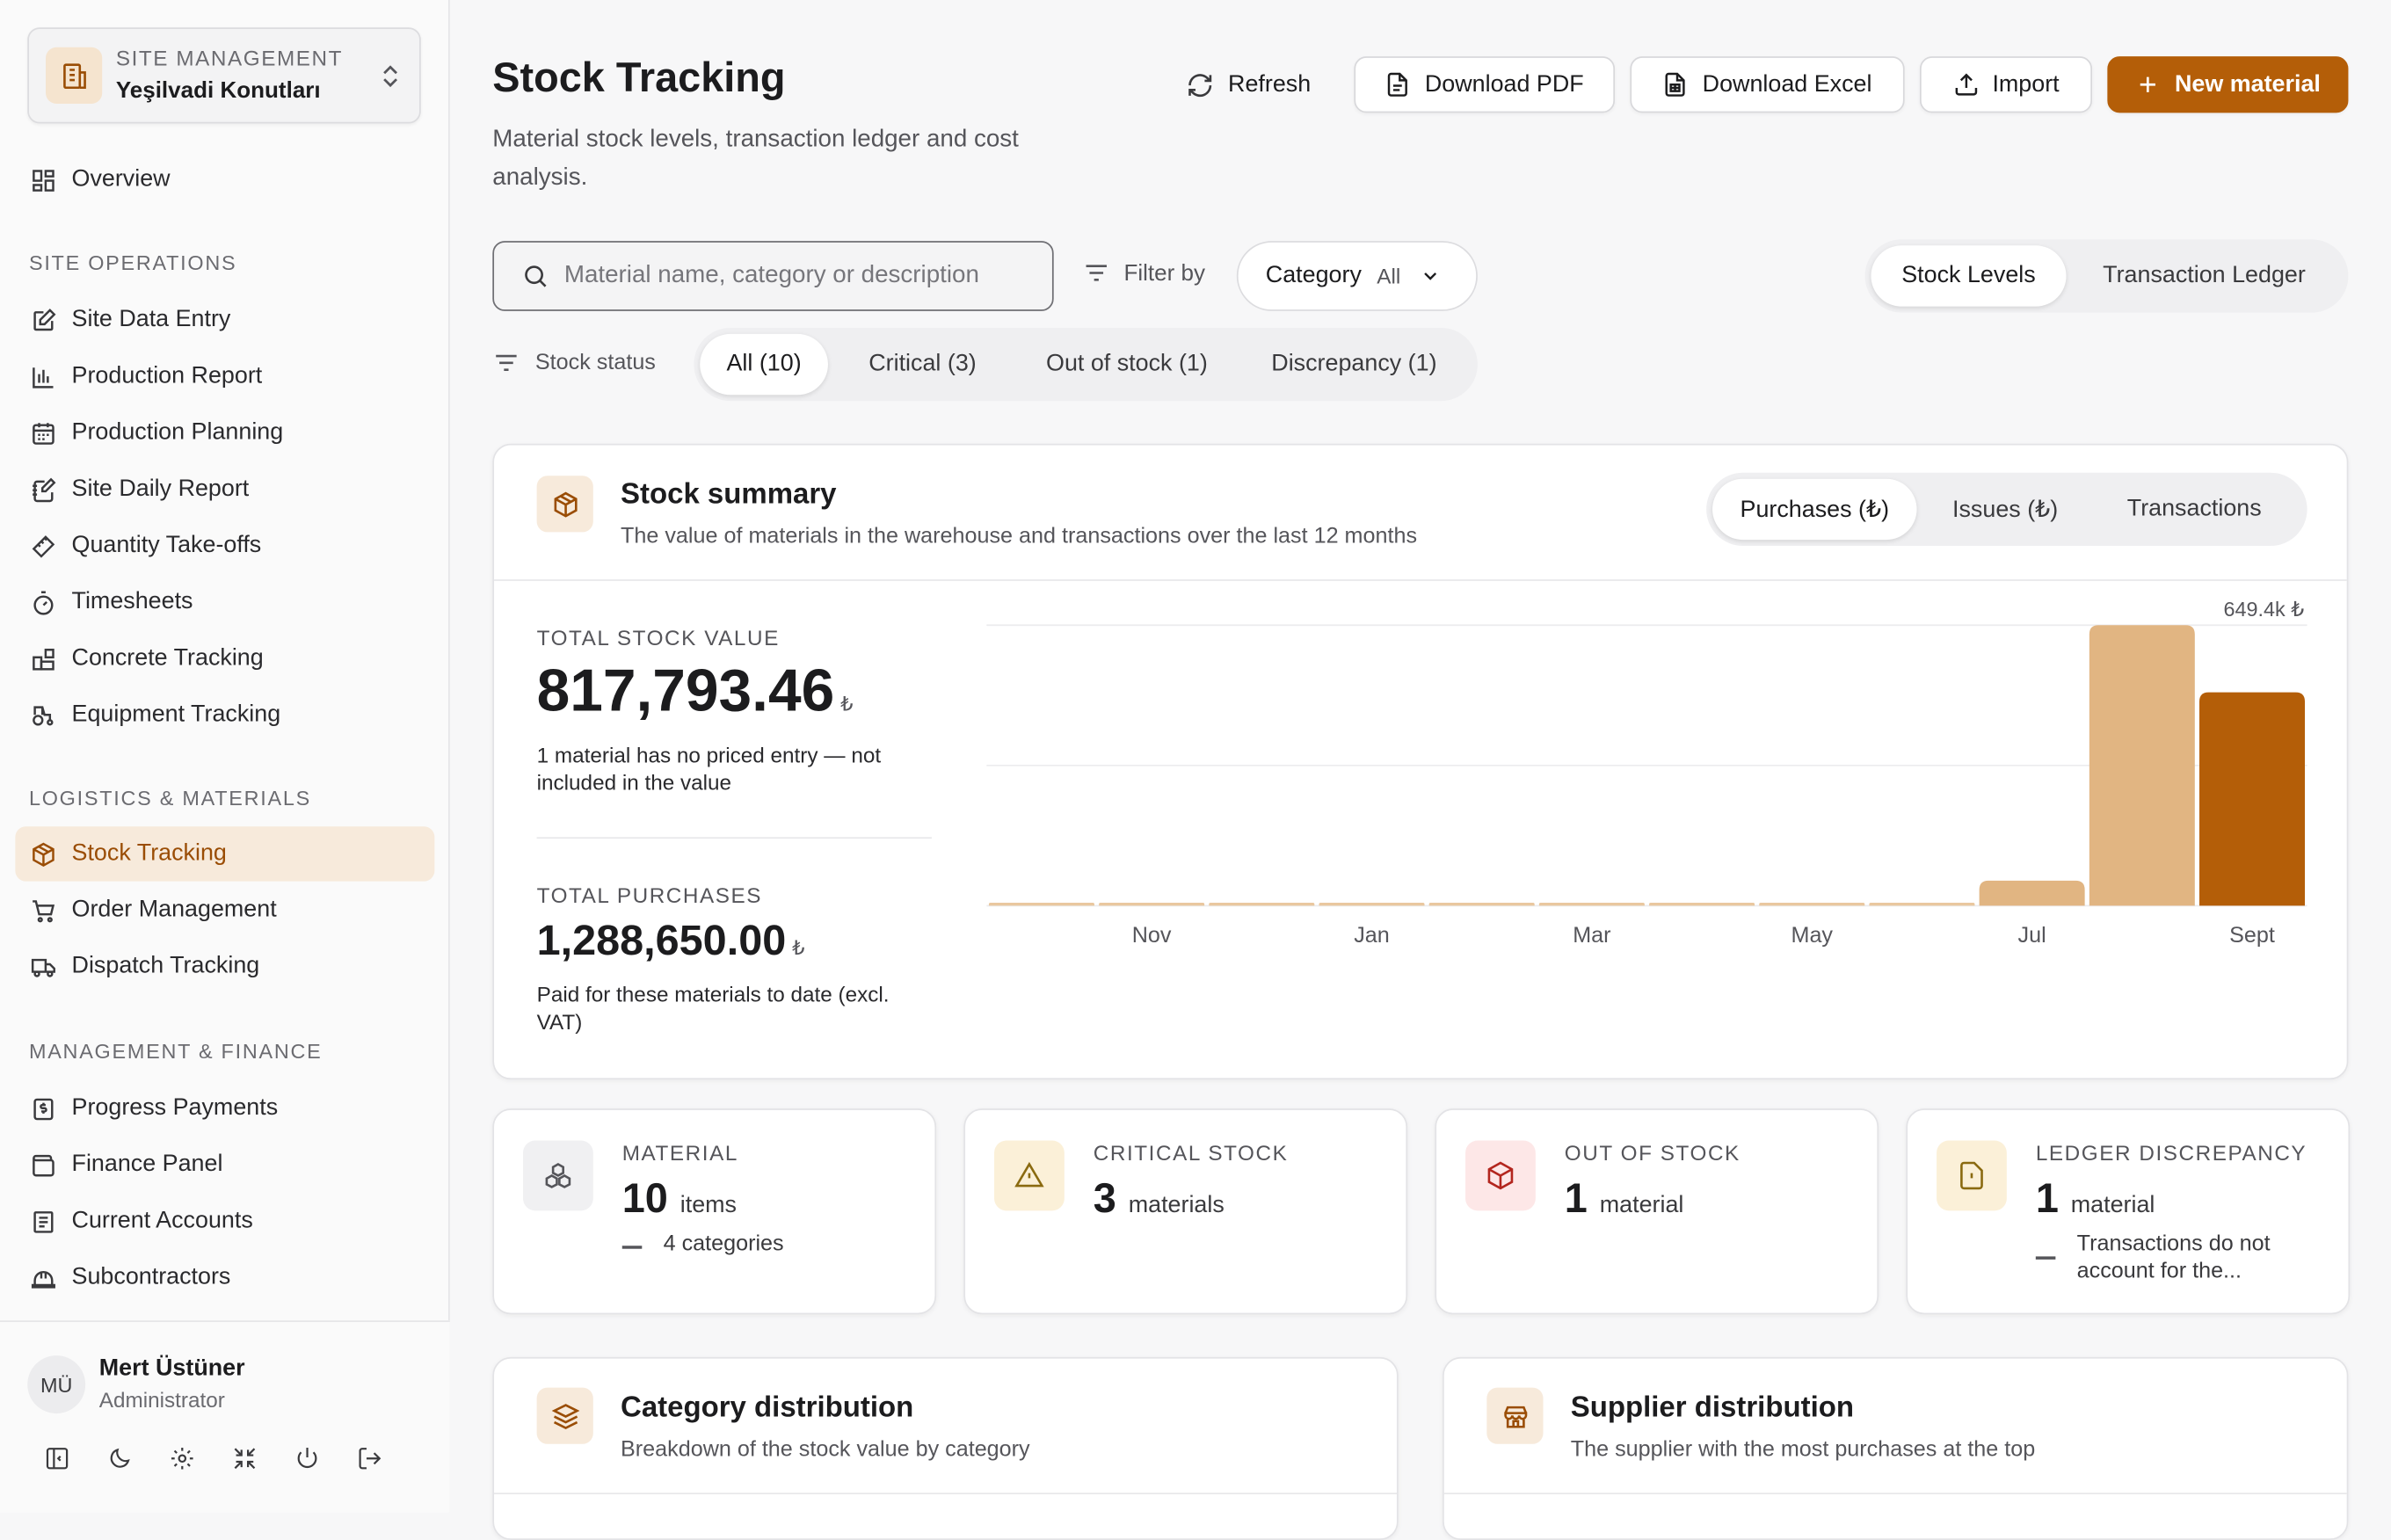 This screenshot has width=2391, height=1540. I want to click on user-name: Mert Üstüner, so click(171, 1368).